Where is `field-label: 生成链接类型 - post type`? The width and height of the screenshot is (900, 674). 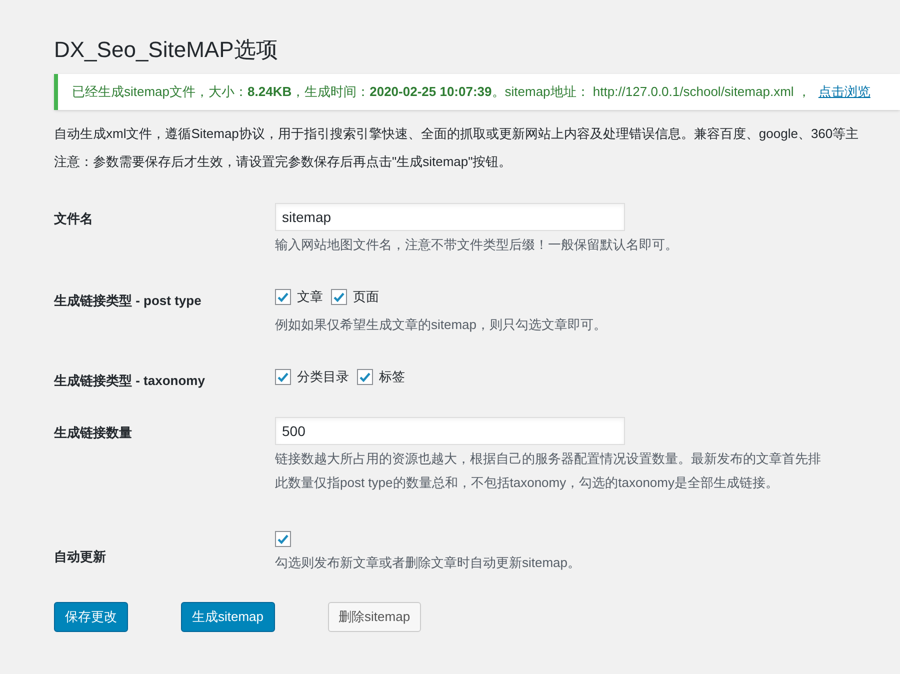
field-label: 生成链接类型 - post type is located at coordinates (128, 301).